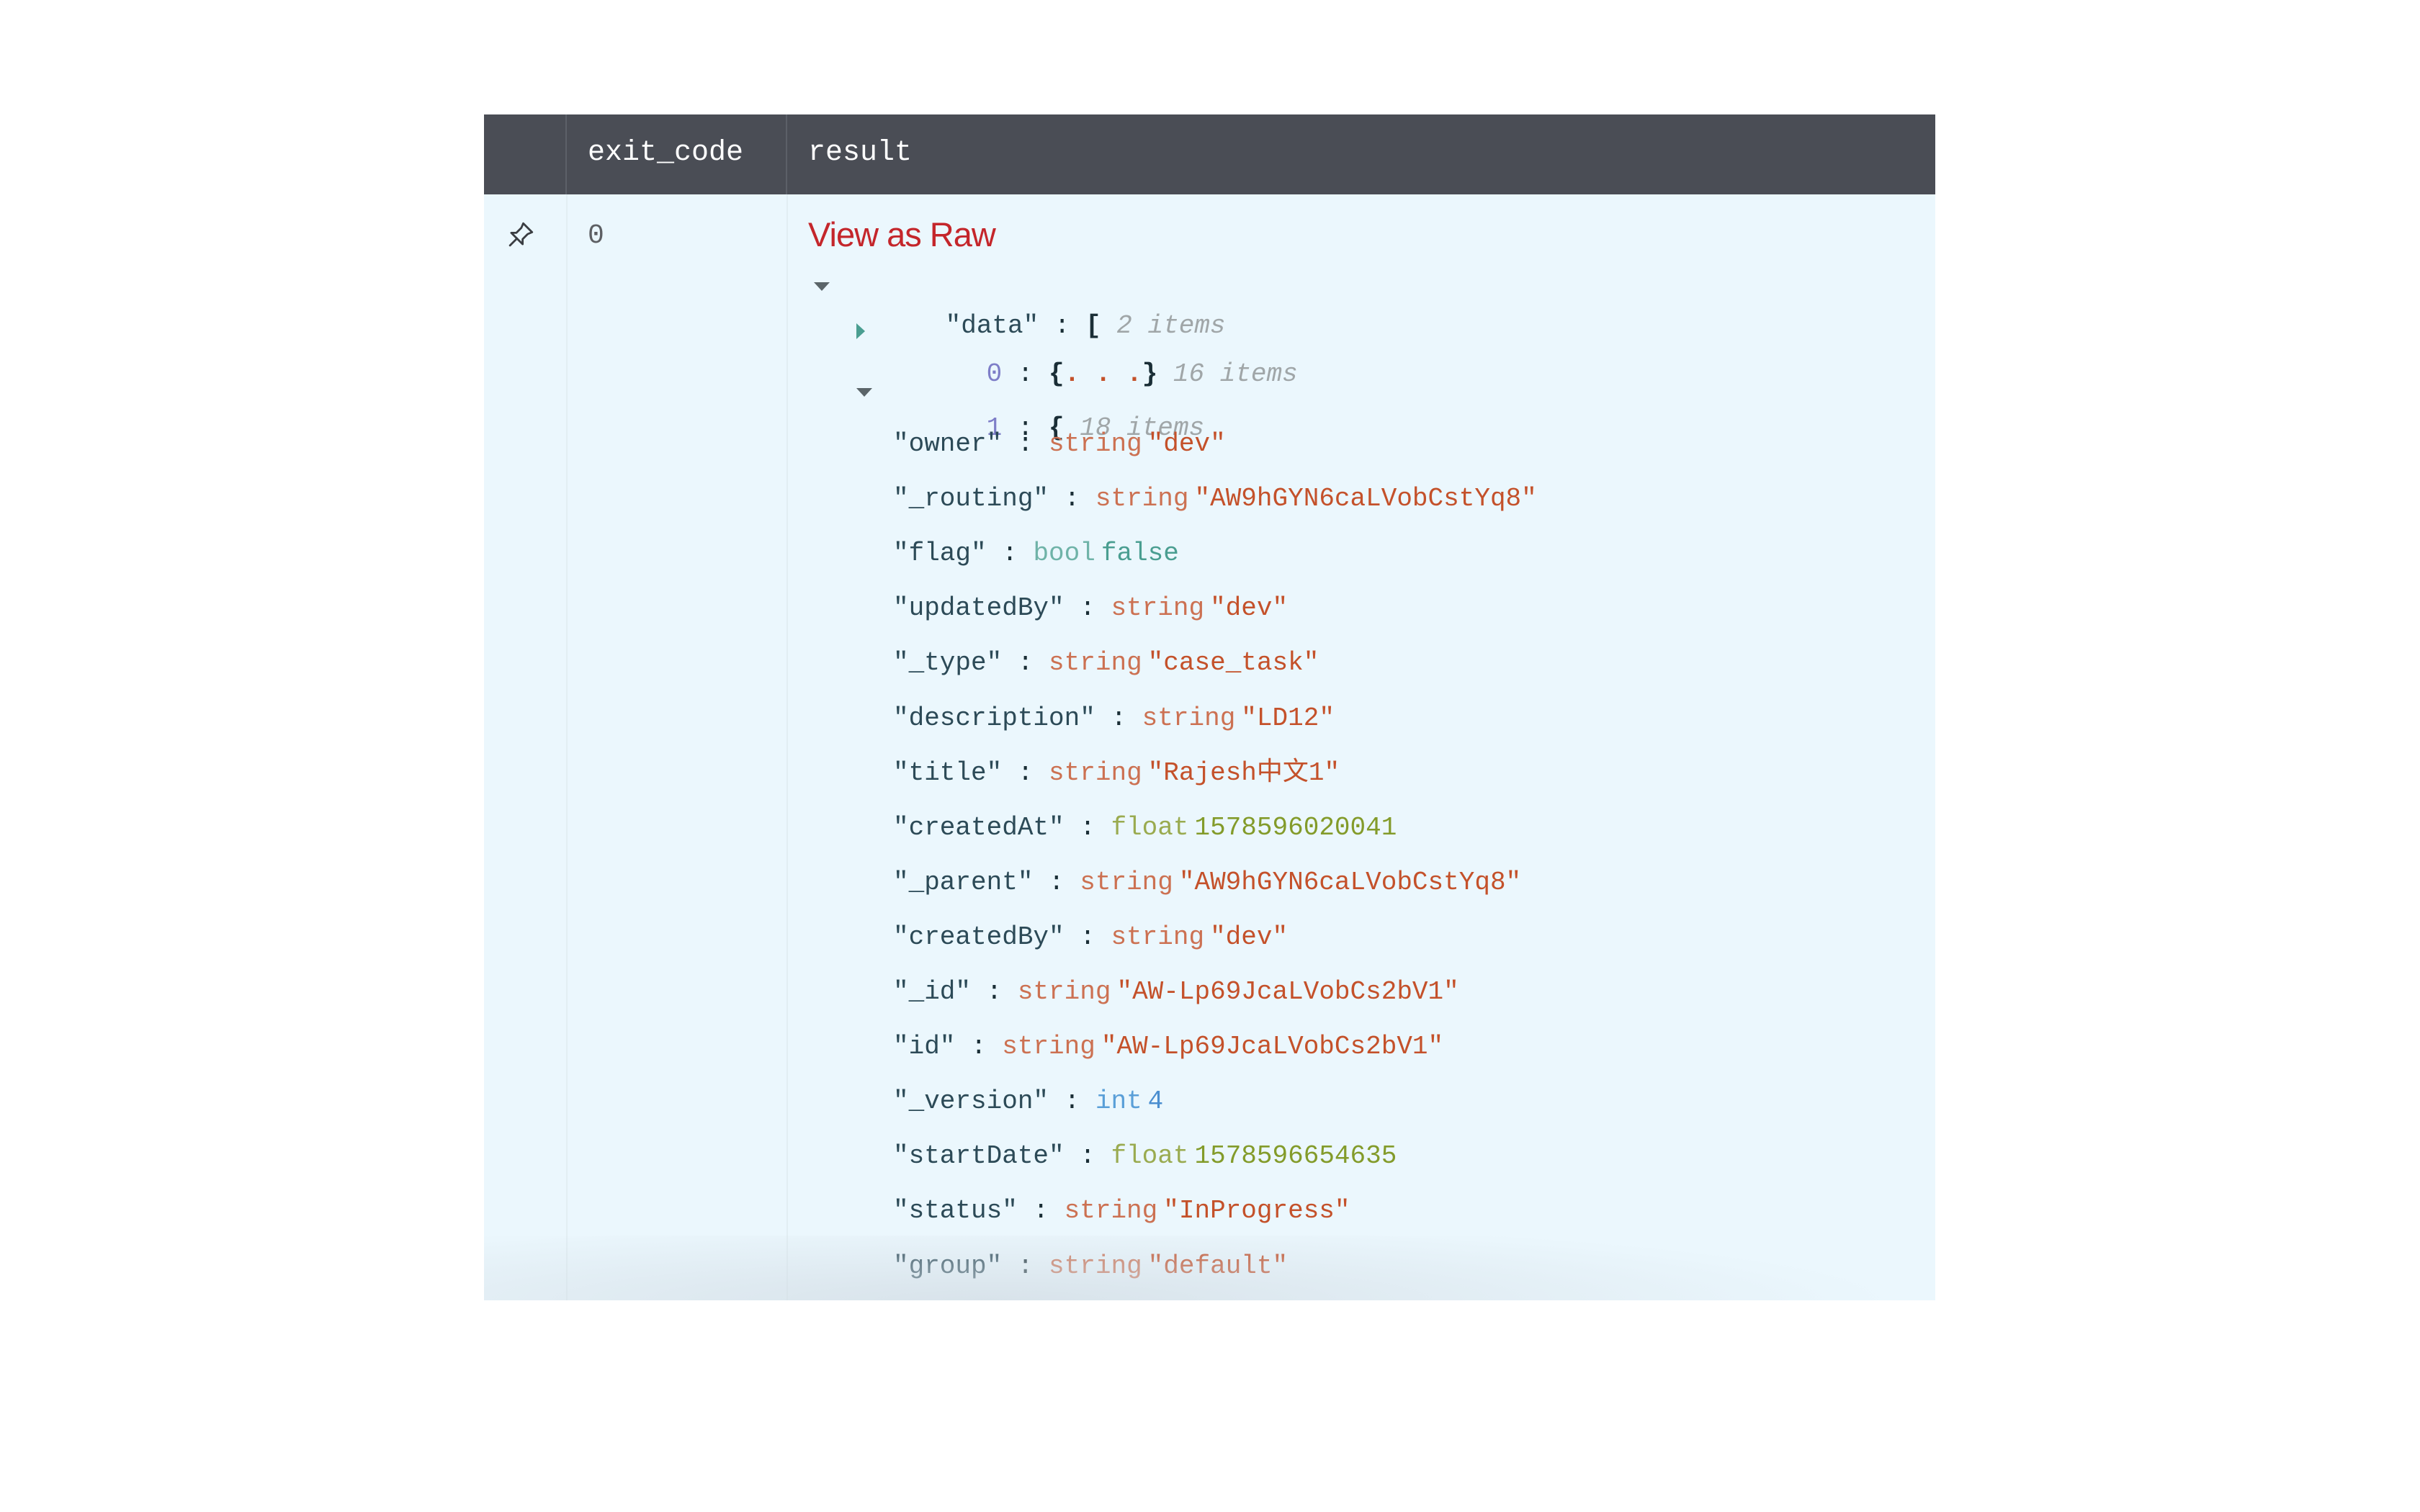  I want to click on header-cell-exit-code: exit_code, so click(677, 154).